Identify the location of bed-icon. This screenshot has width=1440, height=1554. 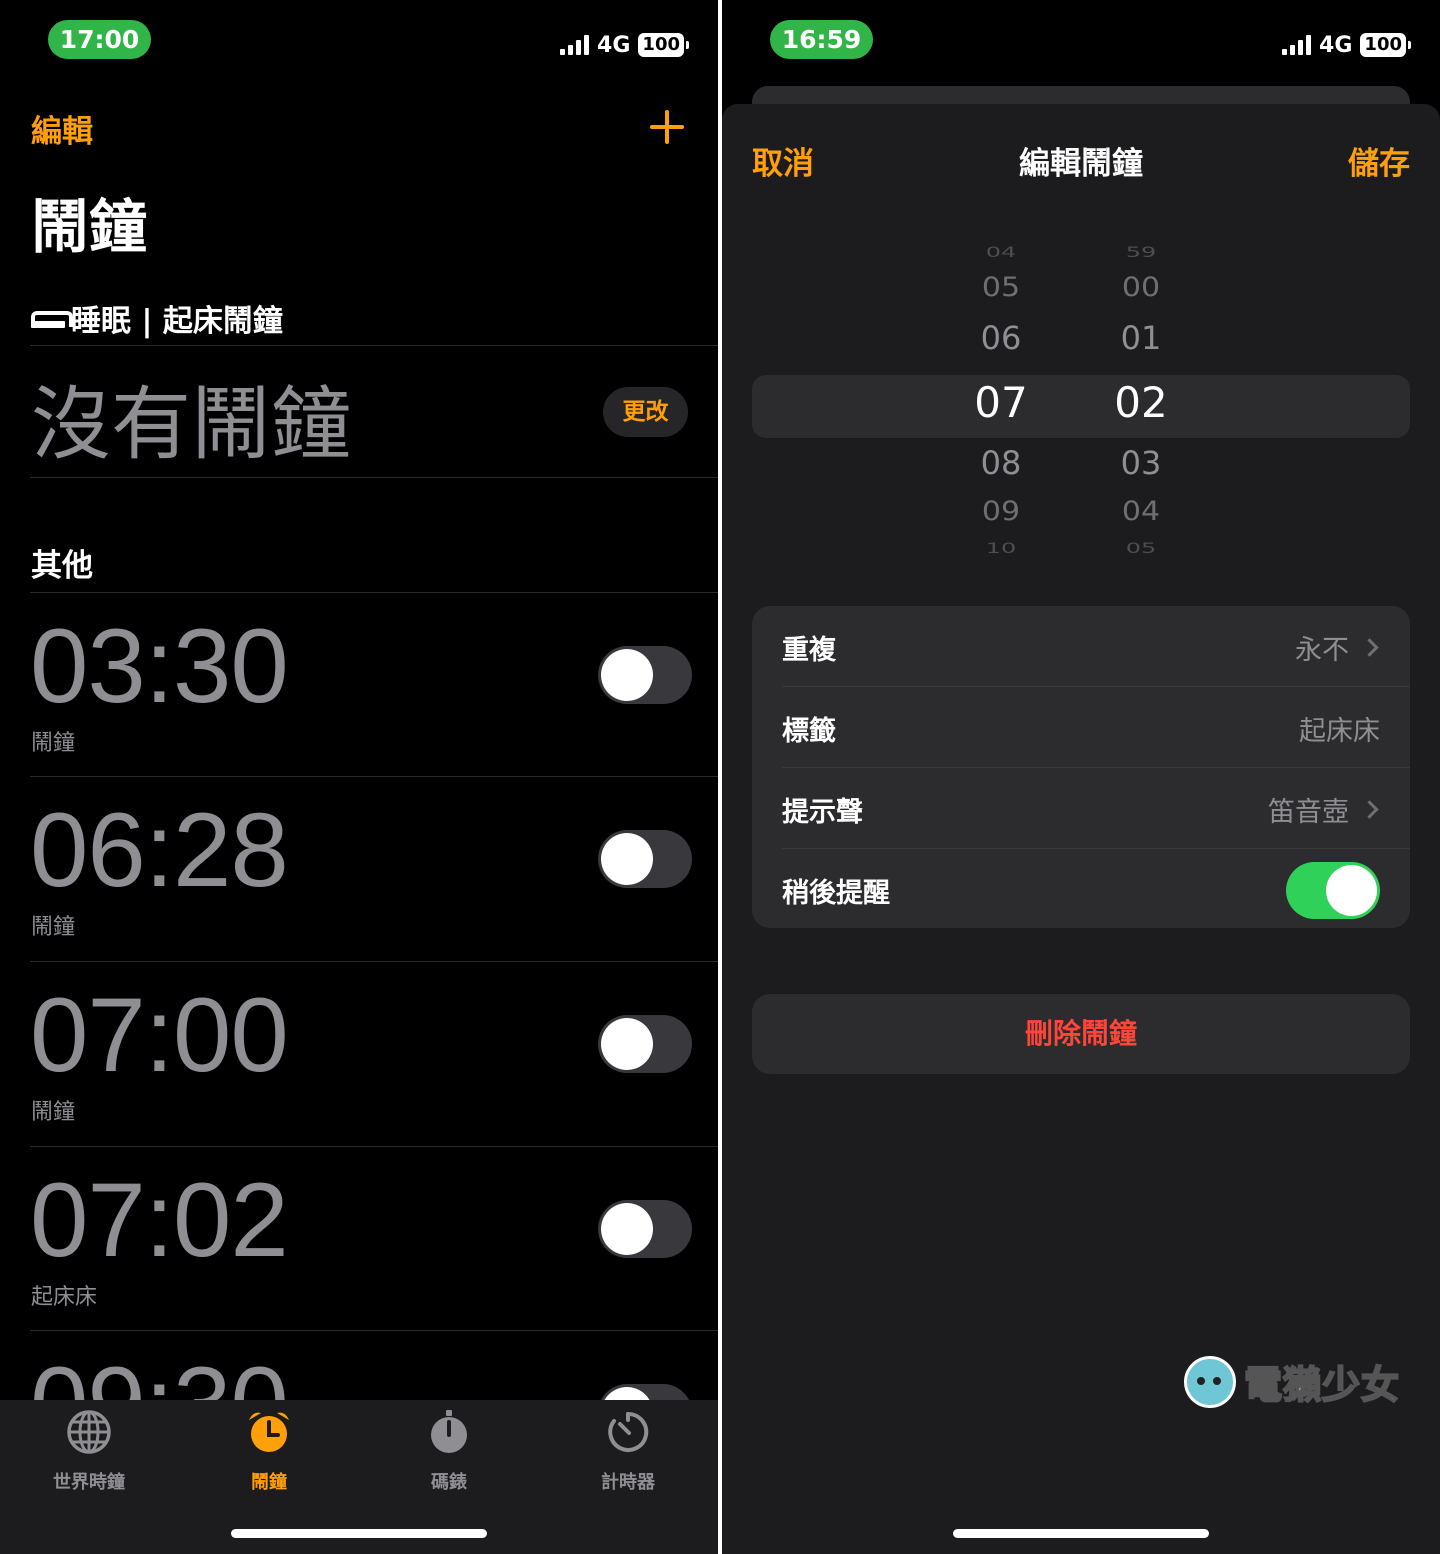
(52, 318).